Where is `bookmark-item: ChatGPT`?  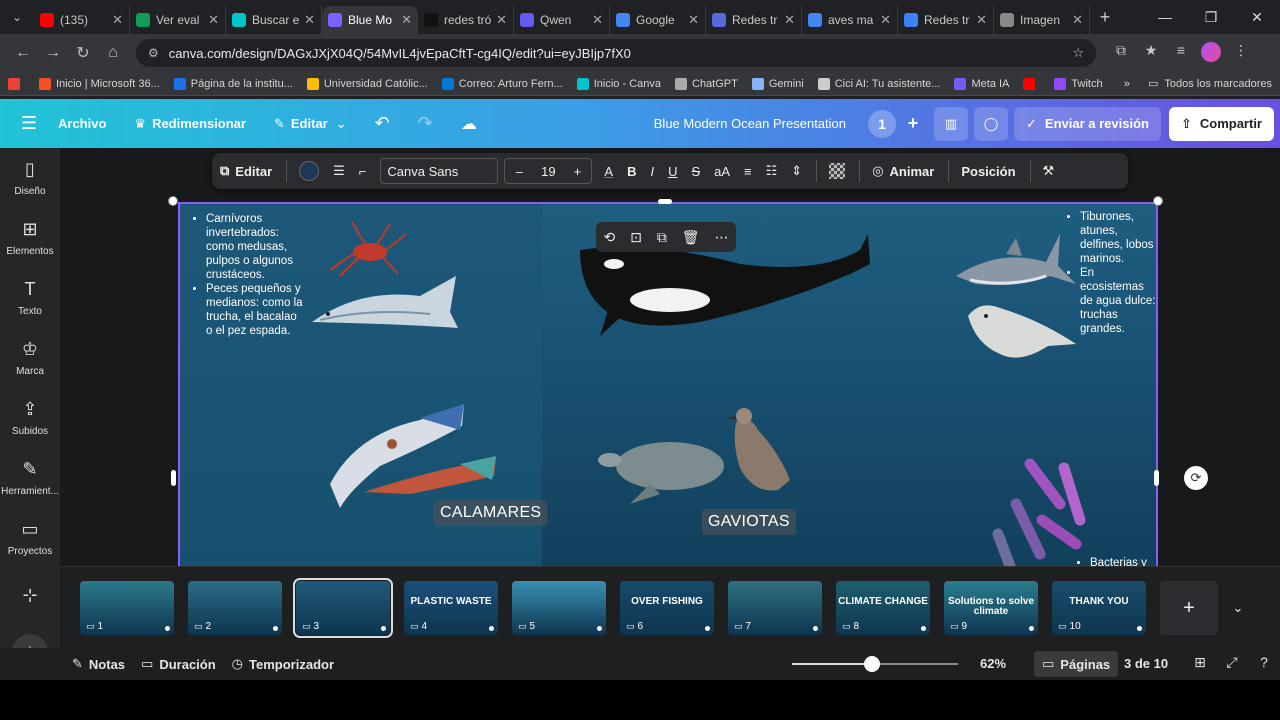
bookmark-item: ChatGPT is located at coordinates (706, 83).